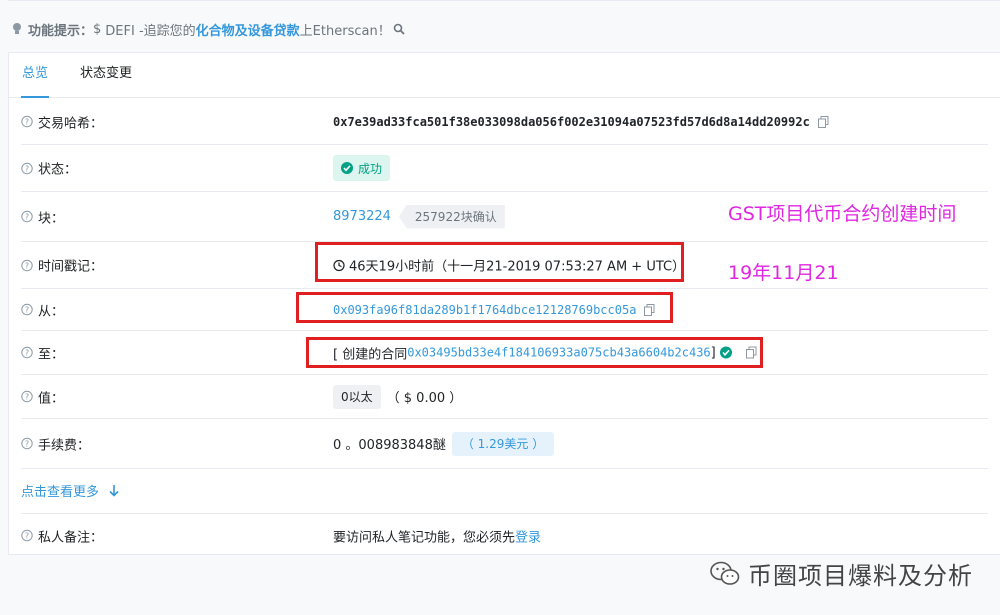  Describe the element at coordinates (97, 29) in the screenshot. I see `tip-dollar: $` at that location.